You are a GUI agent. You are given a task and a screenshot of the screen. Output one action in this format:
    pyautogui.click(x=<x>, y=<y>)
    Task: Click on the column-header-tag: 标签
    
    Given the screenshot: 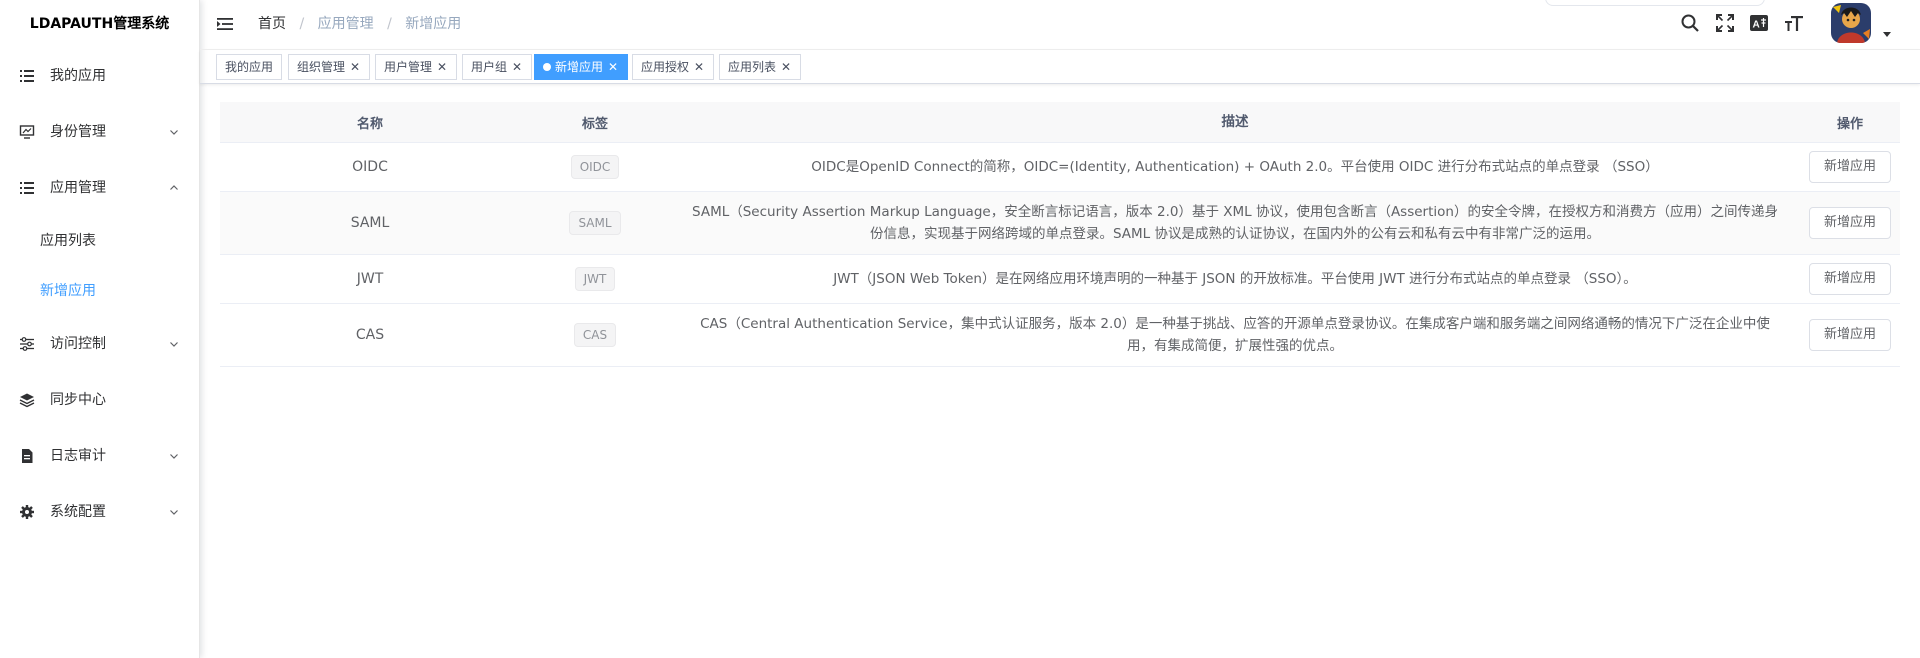 What is the action you would take?
    pyautogui.click(x=594, y=124)
    